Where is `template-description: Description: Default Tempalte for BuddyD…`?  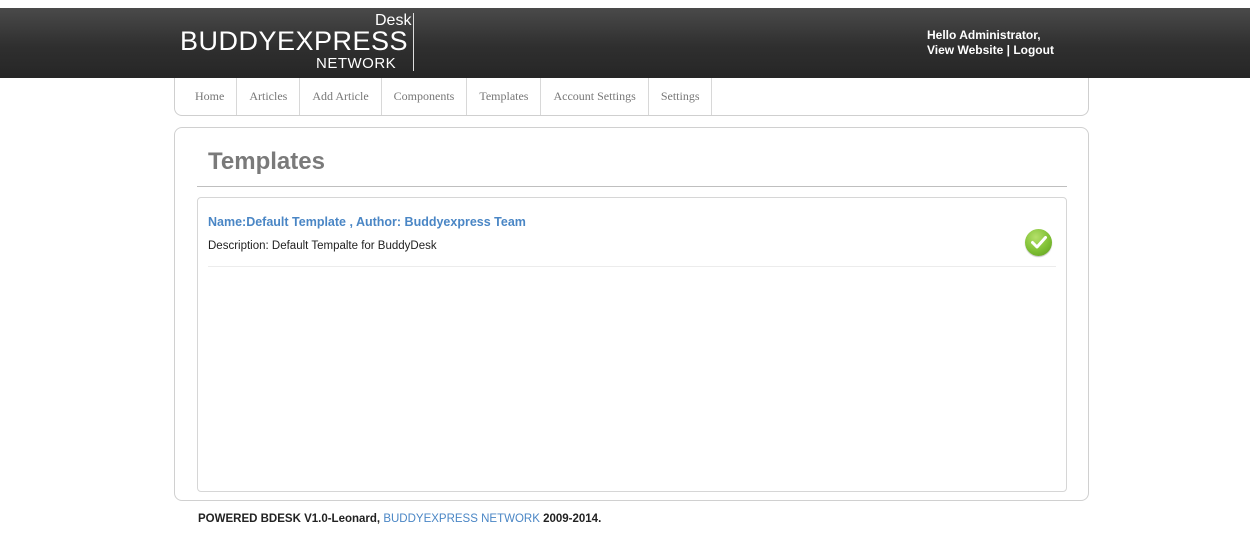
template-description: Description: Default Tempalte for BuddyD… is located at coordinates (322, 246).